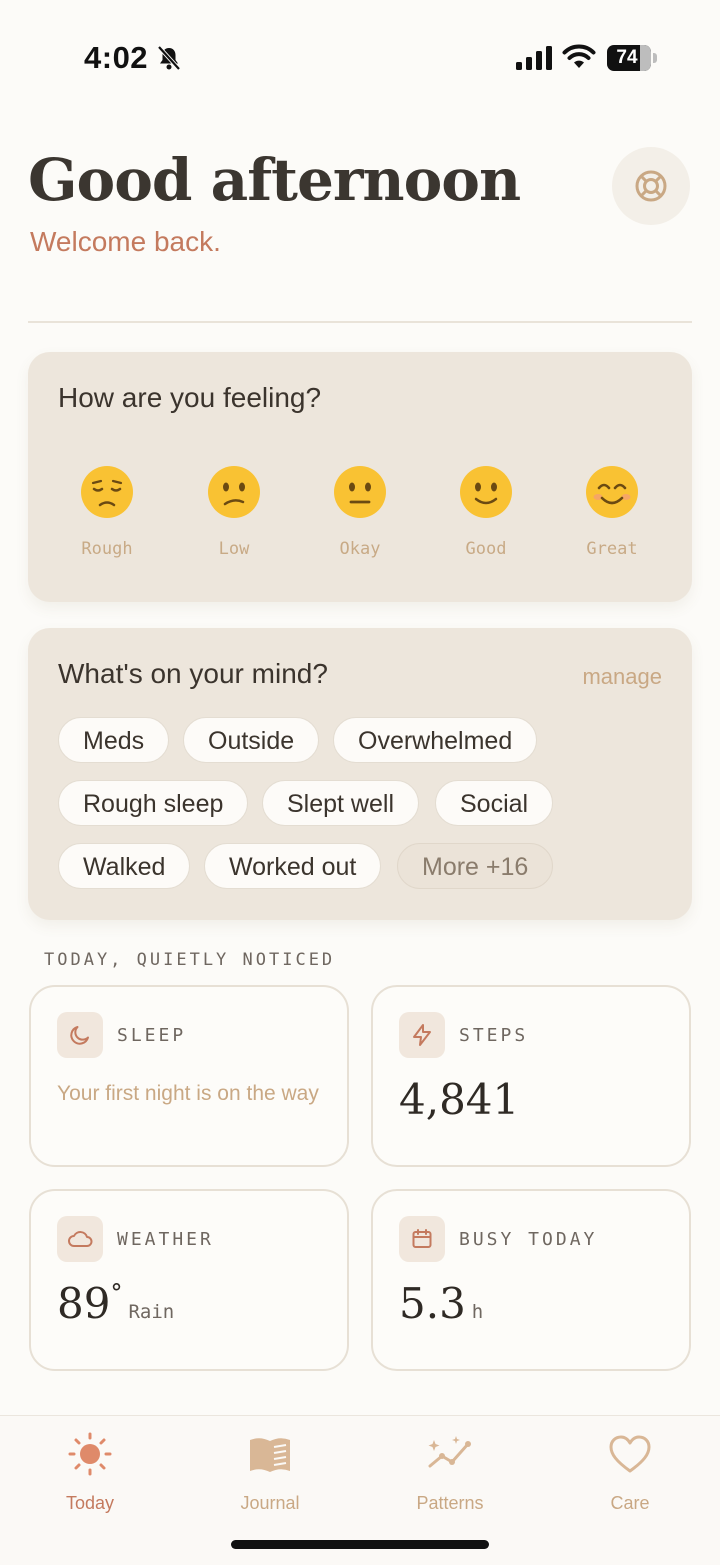  What do you see at coordinates (234, 492) in the screenshot?
I see `confused-face-icon` at bounding box center [234, 492].